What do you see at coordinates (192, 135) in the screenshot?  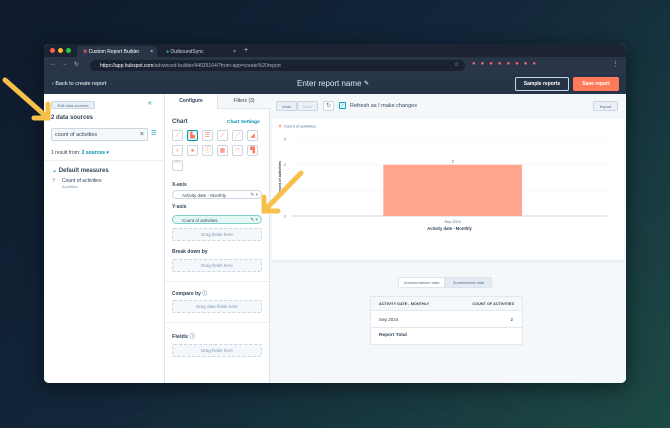 I see `chart-type-column-icon: ▙` at bounding box center [192, 135].